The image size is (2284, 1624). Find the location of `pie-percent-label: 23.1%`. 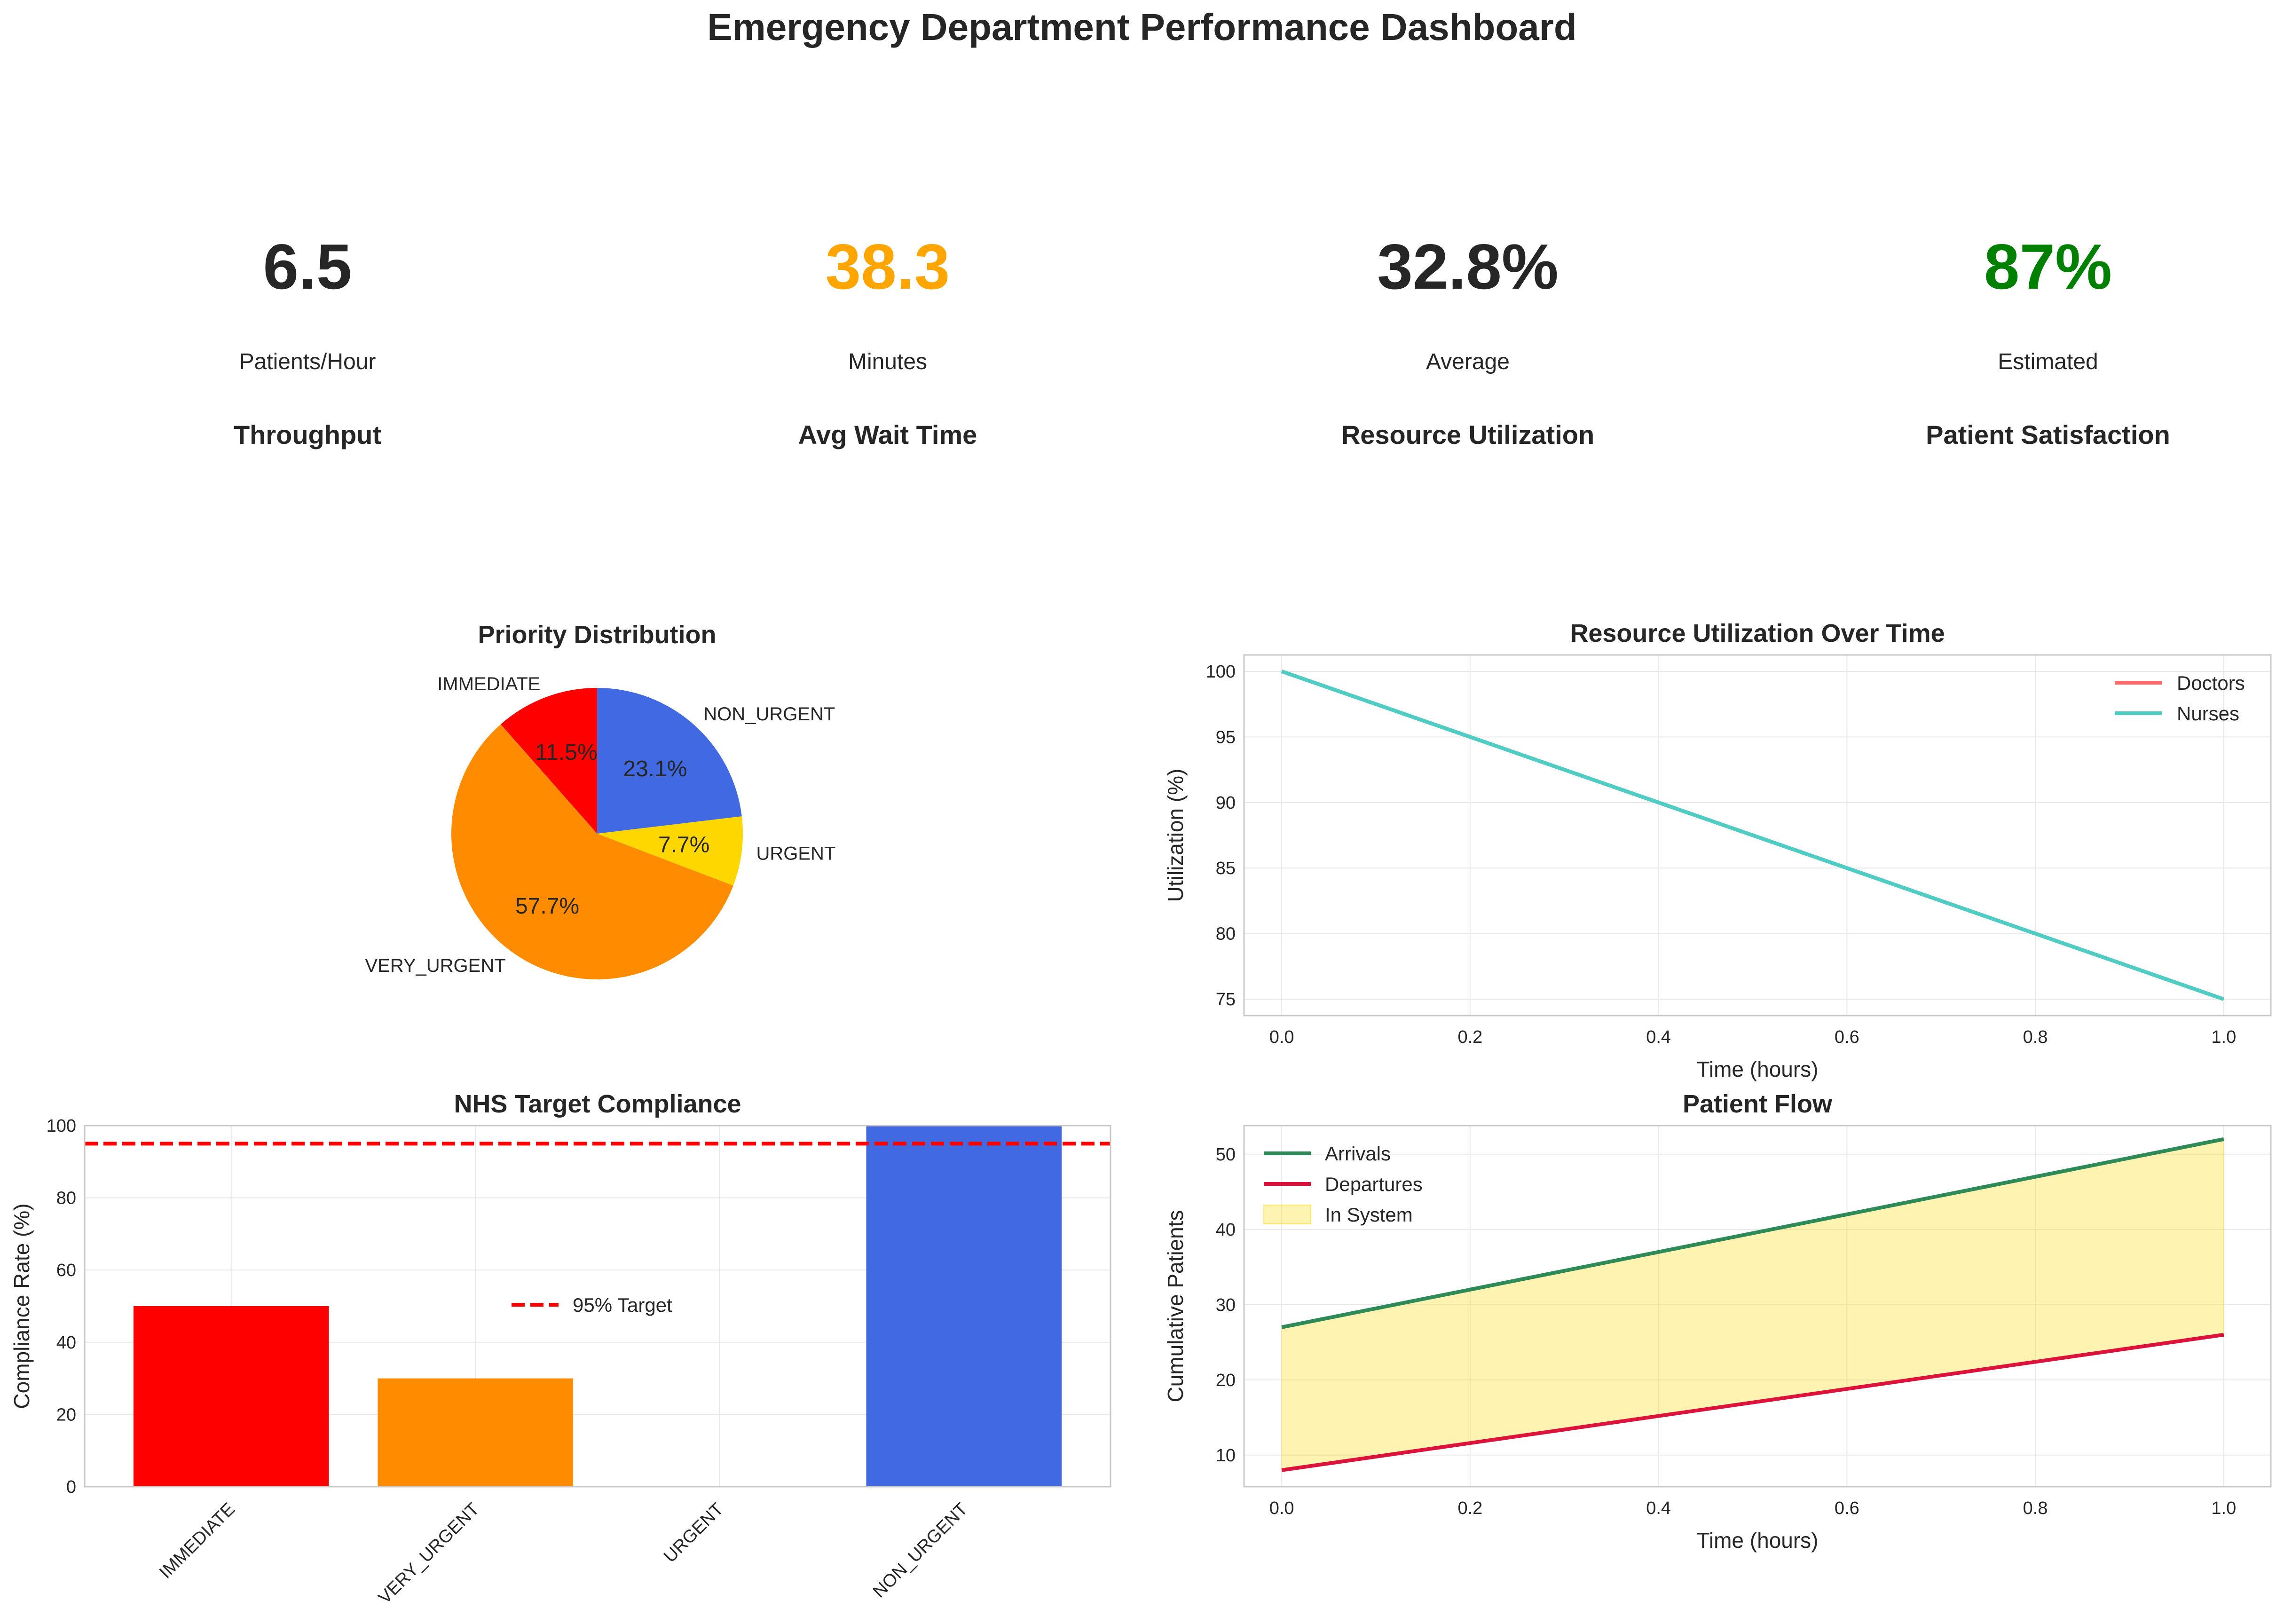

pie-percent-label: 23.1% is located at coordinates (655, 769).